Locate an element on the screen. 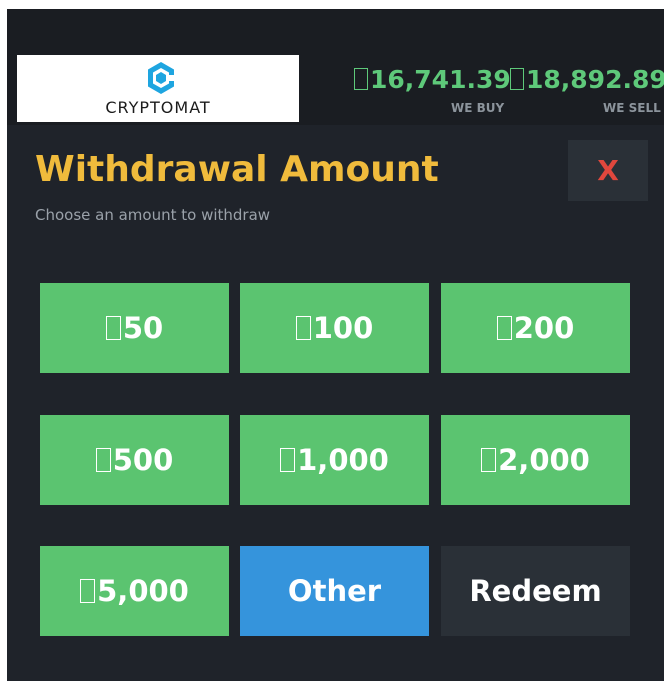 Image resolution: width=664 pixels, height=681 pixels. buy-price-value: 16,741.39 is located at coordinates (440, 79).